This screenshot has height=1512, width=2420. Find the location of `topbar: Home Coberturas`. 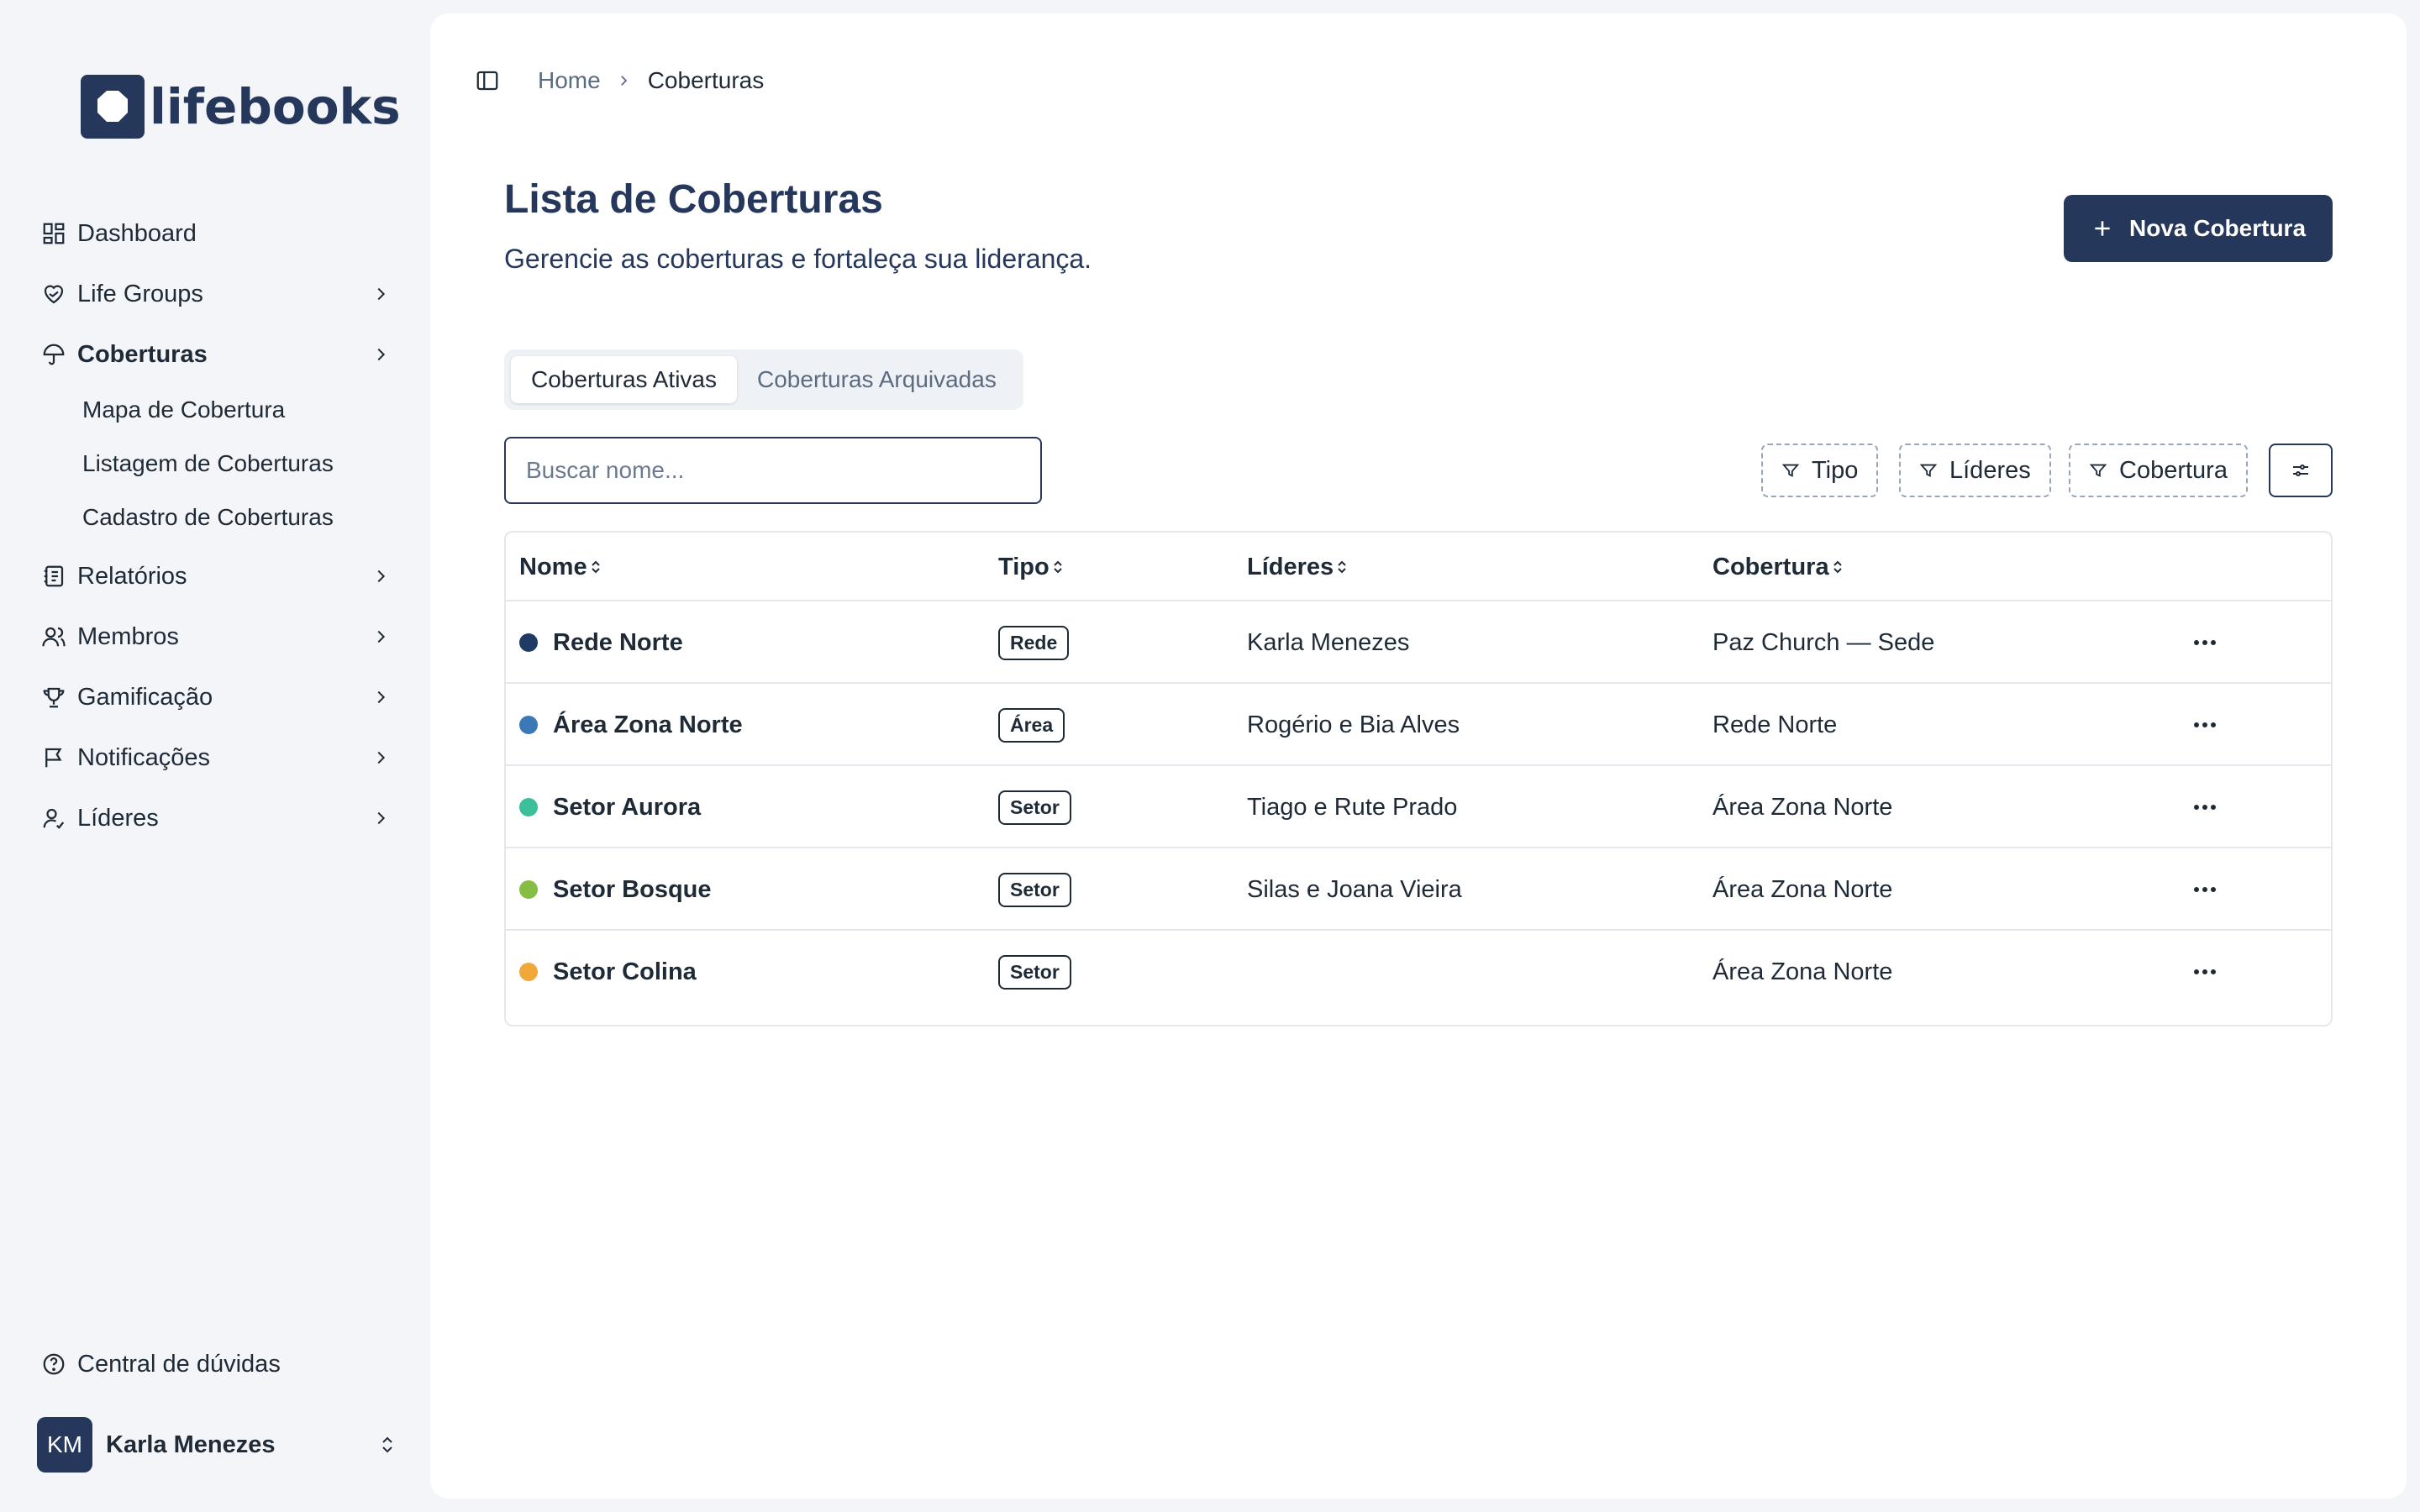

topbar: Home Coberturas is located at coordinates (617, 80).